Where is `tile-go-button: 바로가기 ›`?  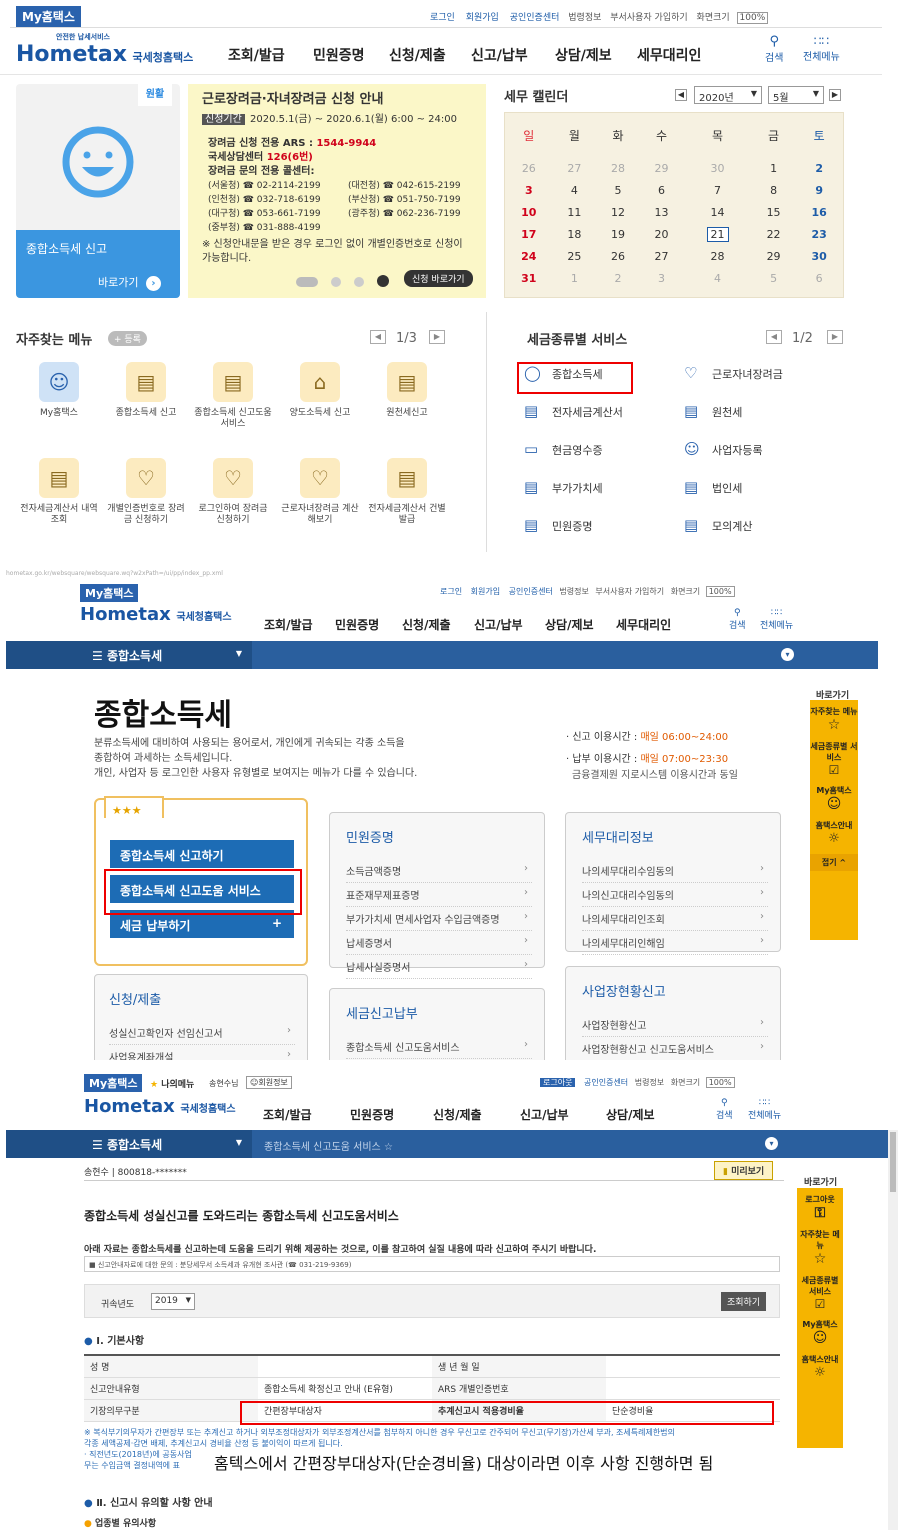
tile-go-button: 바로가기 › is located at coordinates (129, 282).